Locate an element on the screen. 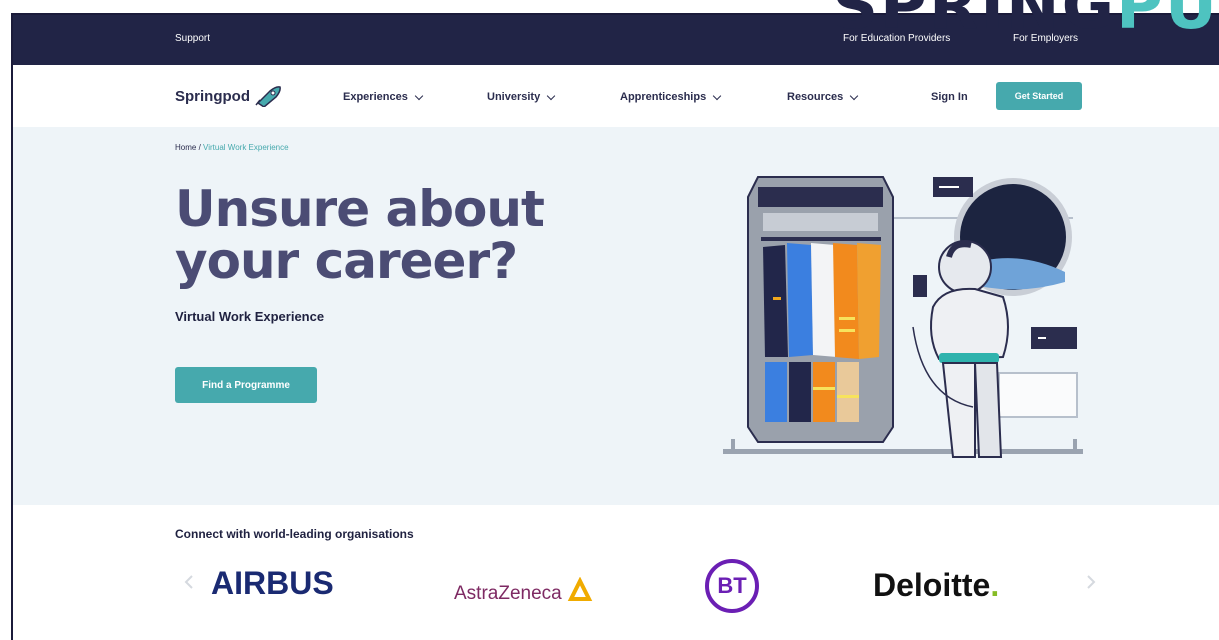 This screenshot has width=1219, height=640. banner-text-main: SPRING is located at coordinates (974, 22).